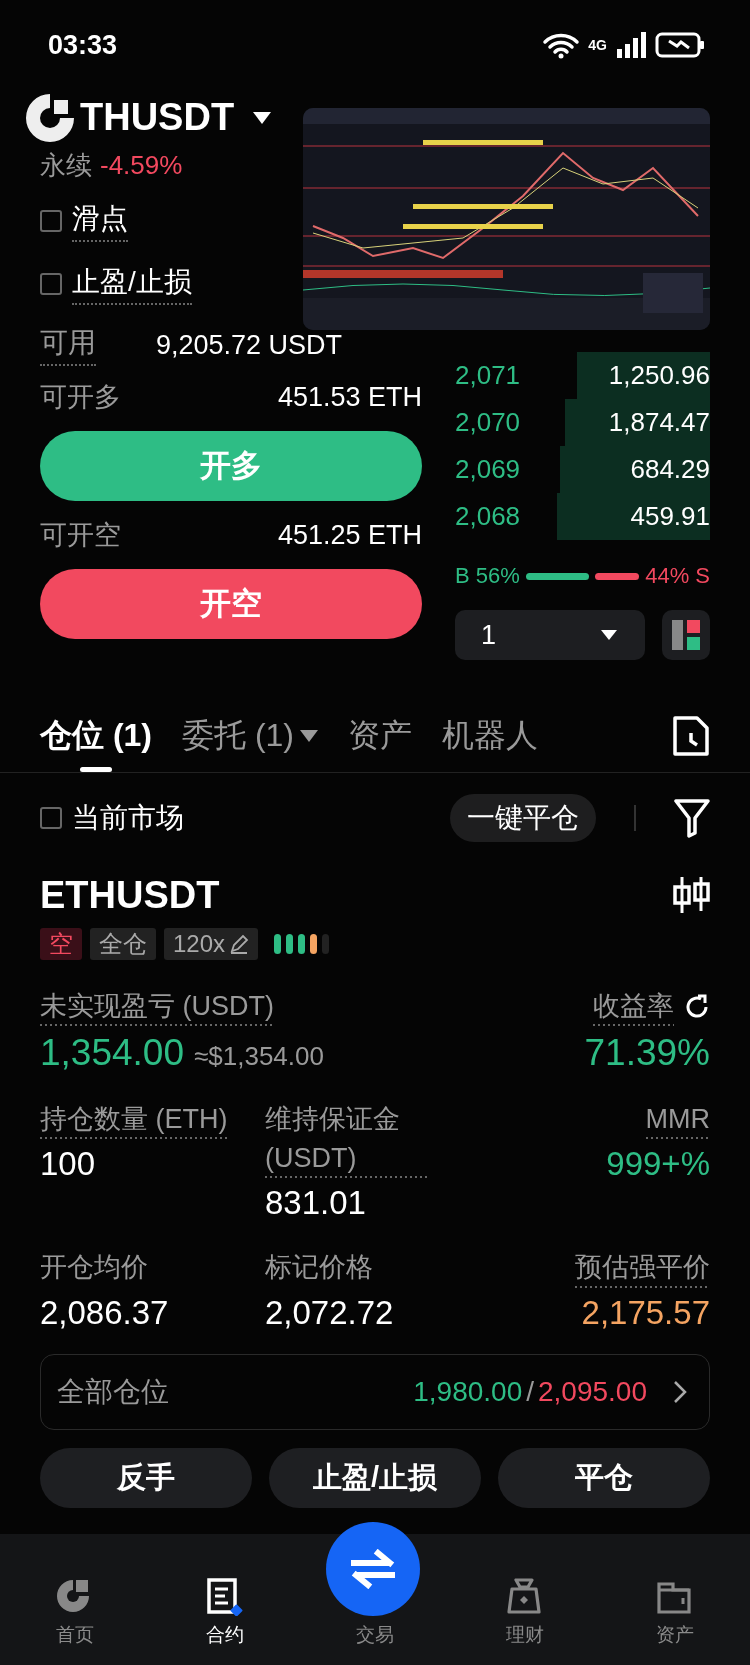 Image resolution: width=750 pixels, height=1665 pixels. What do you see at coordinates (94, 1268) in the screenshot?
I see `metric-label: 开仓均价` at bounding box center [94, 1268].